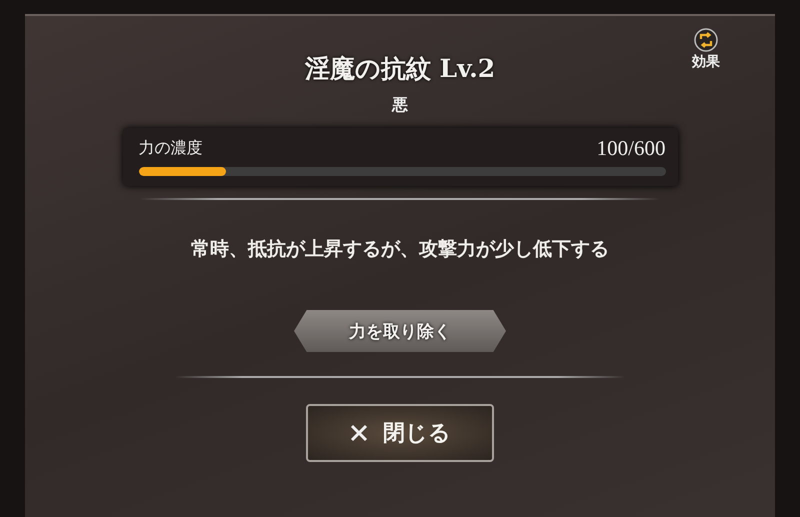 This screenshot has height=517, width=800. Describe the element at coordinates (400, 331) in the screenshot. I see `remove-power-button: 力を取り除く` at that location.